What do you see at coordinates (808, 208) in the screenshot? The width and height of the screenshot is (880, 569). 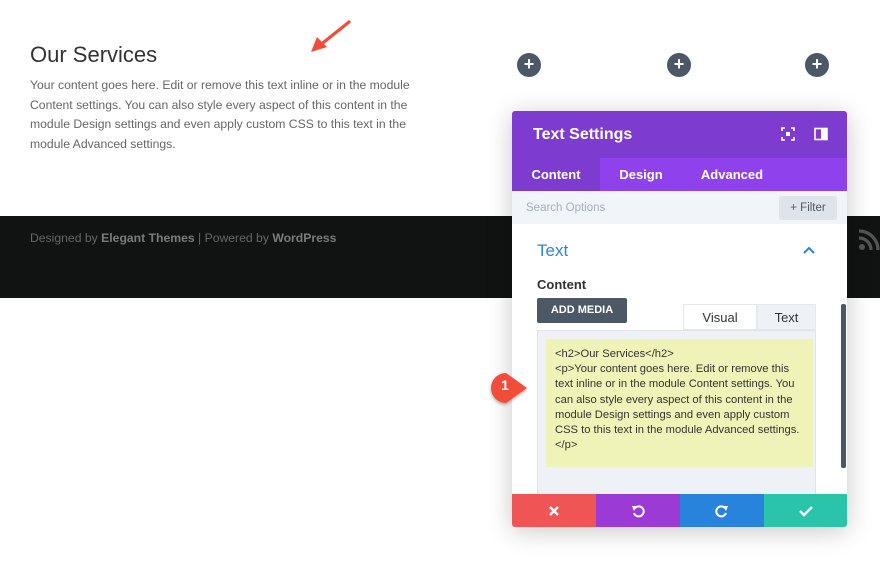 I see `filter-button: + Filter` at bounding box center [808, 208].